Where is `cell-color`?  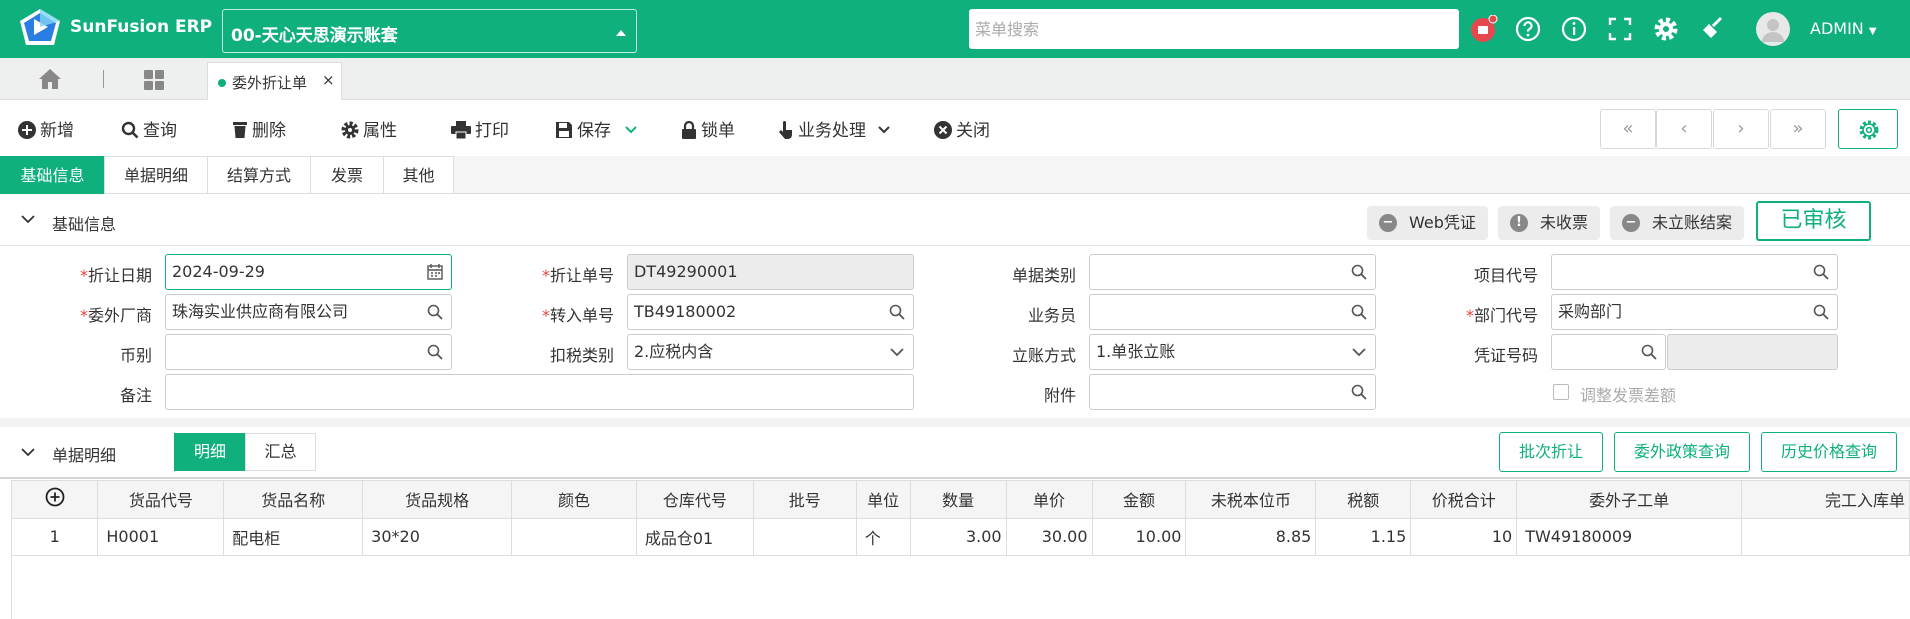 cell-color is located at coordinates (574, 537).